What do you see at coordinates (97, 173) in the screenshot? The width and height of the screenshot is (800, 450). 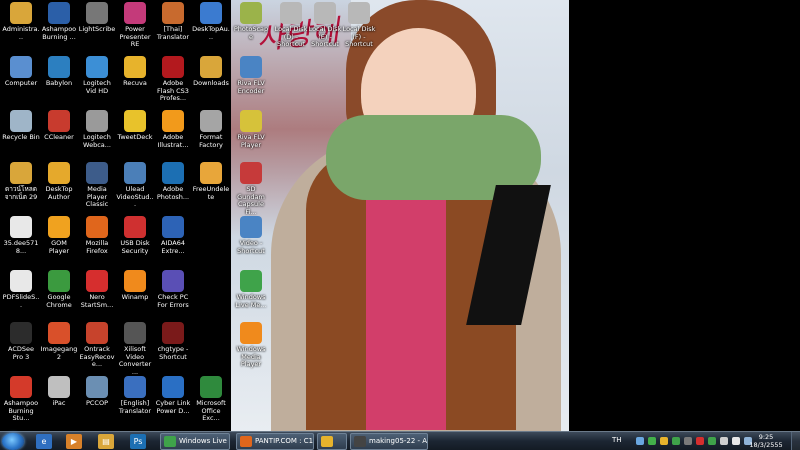 I see `media-player-icon` at bounding box center [97, 173].